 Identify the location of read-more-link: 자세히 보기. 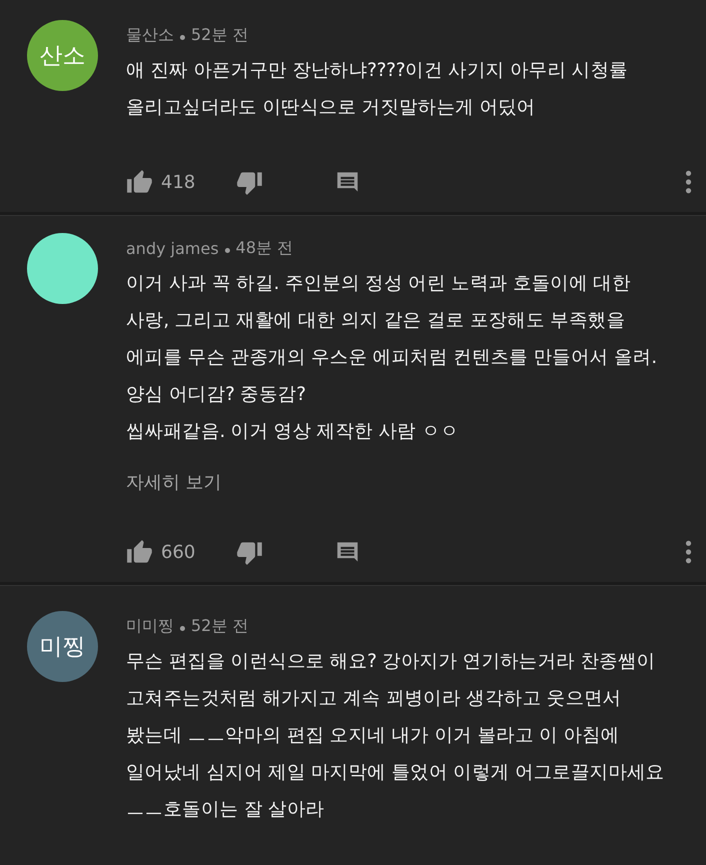
(174, 482).